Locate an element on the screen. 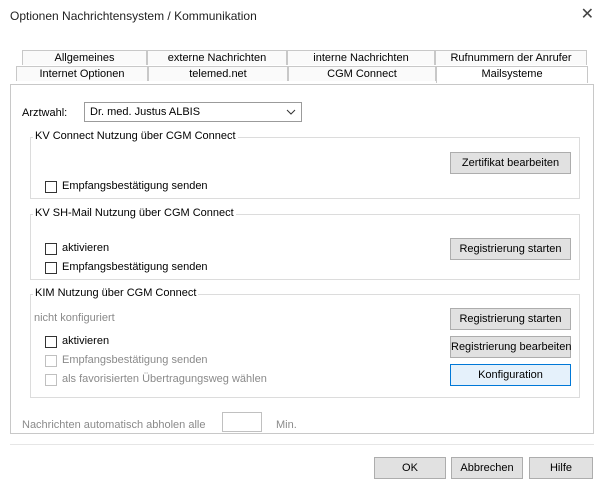 The image size is (602, 483). tab-interne-nachrichten: interne Nachrichten is located at coordinates (361, 57).